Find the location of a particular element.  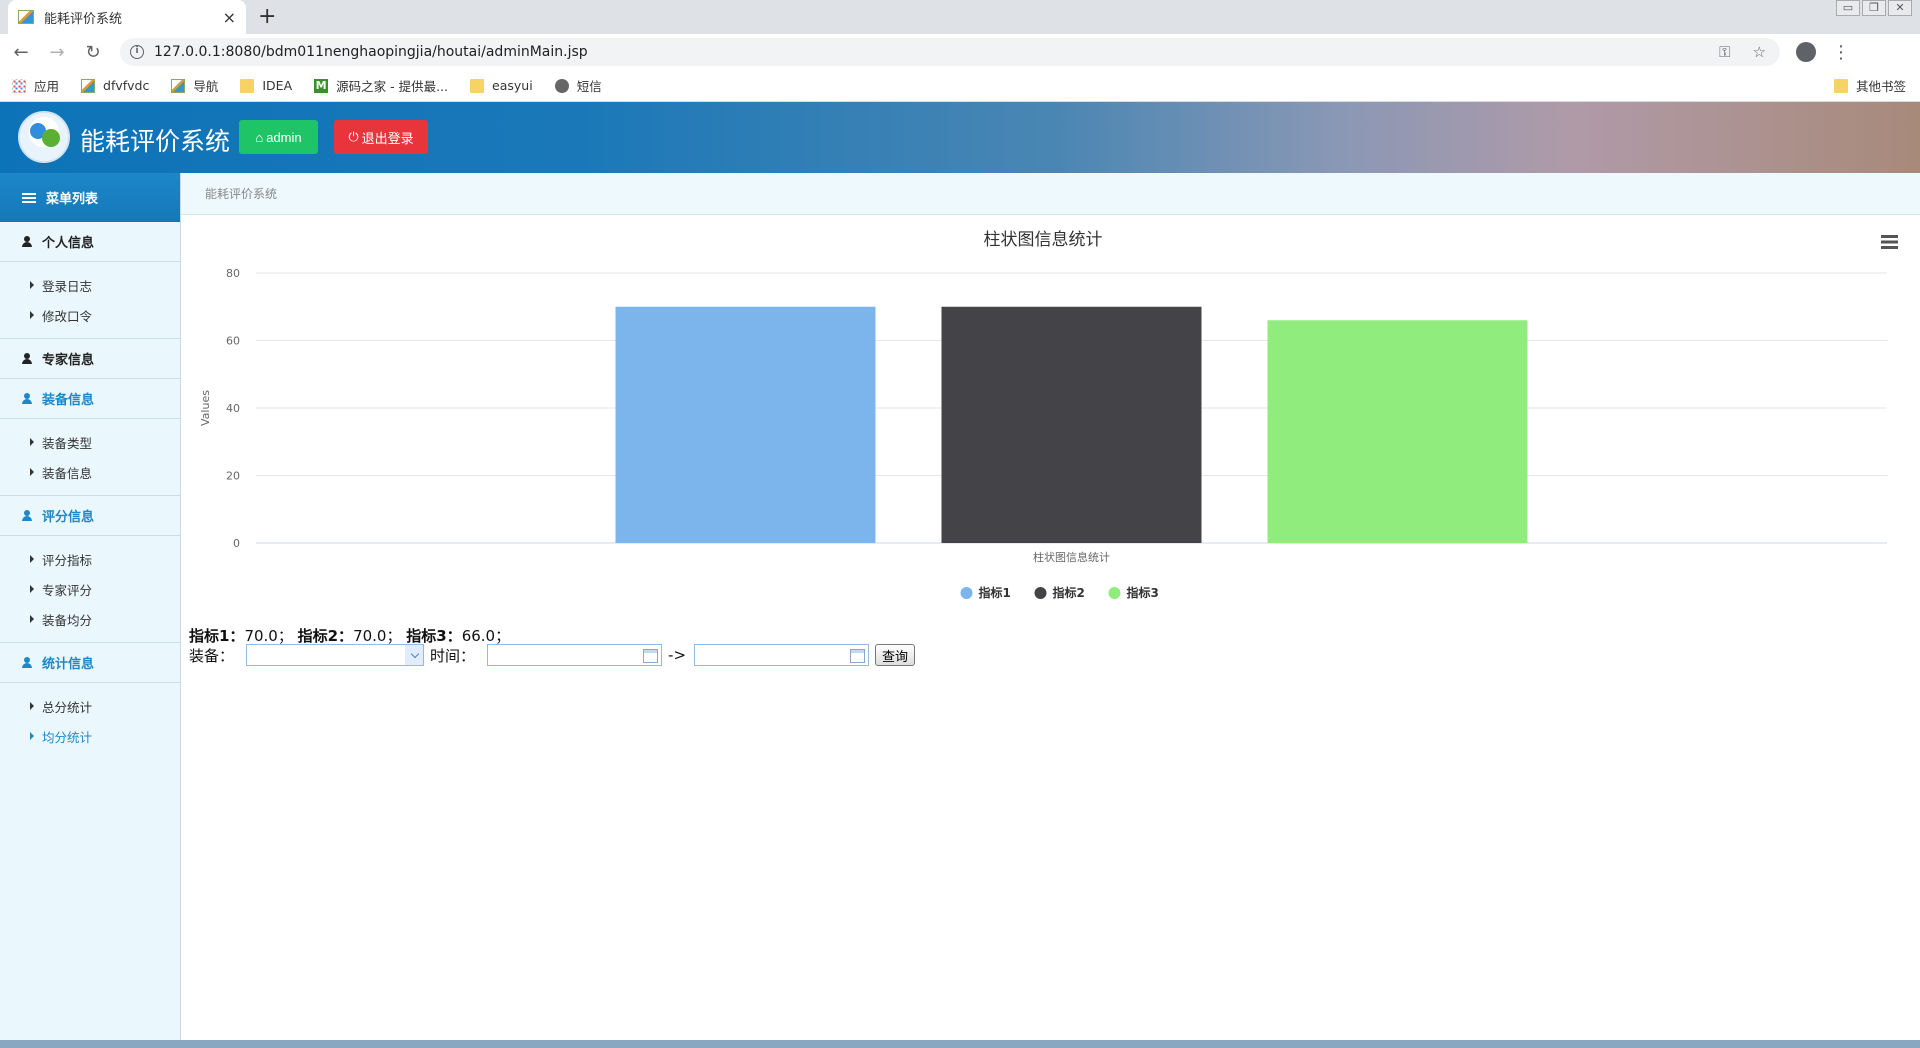

sidebar-group-personal: 个人信息 is located at coordinates (90, 242).